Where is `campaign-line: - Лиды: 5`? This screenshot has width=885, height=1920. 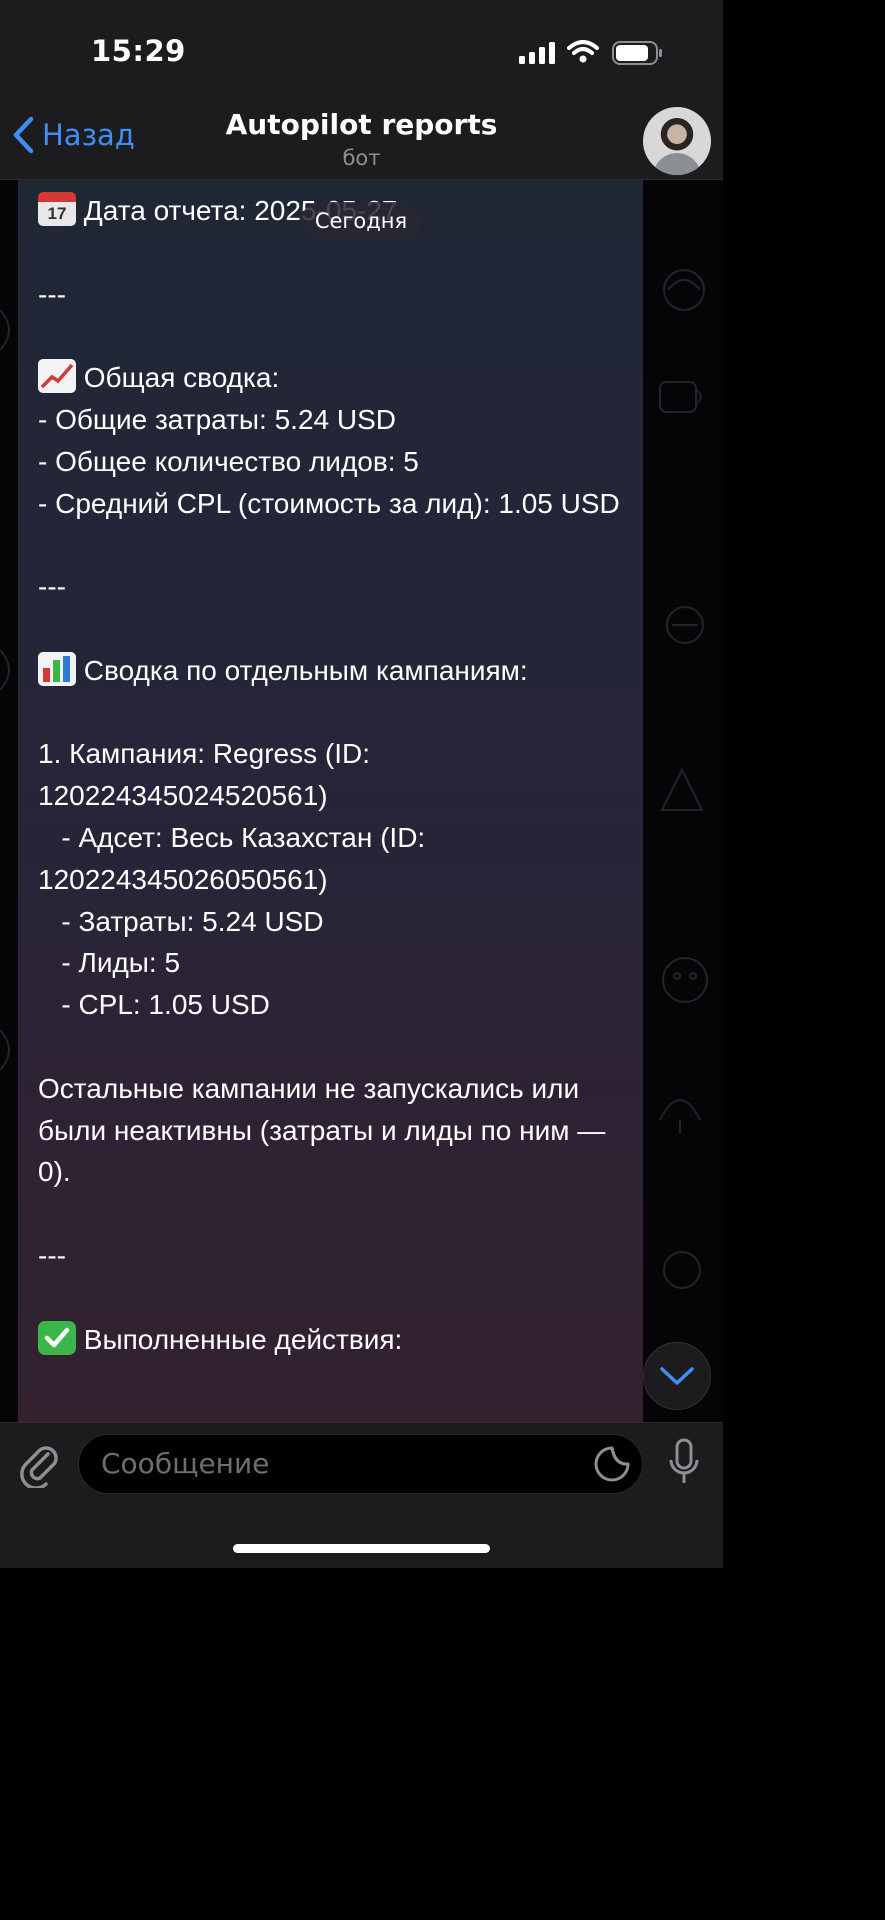 campaign-line: - Лиды: 5 is located at coordinates (109, 963).